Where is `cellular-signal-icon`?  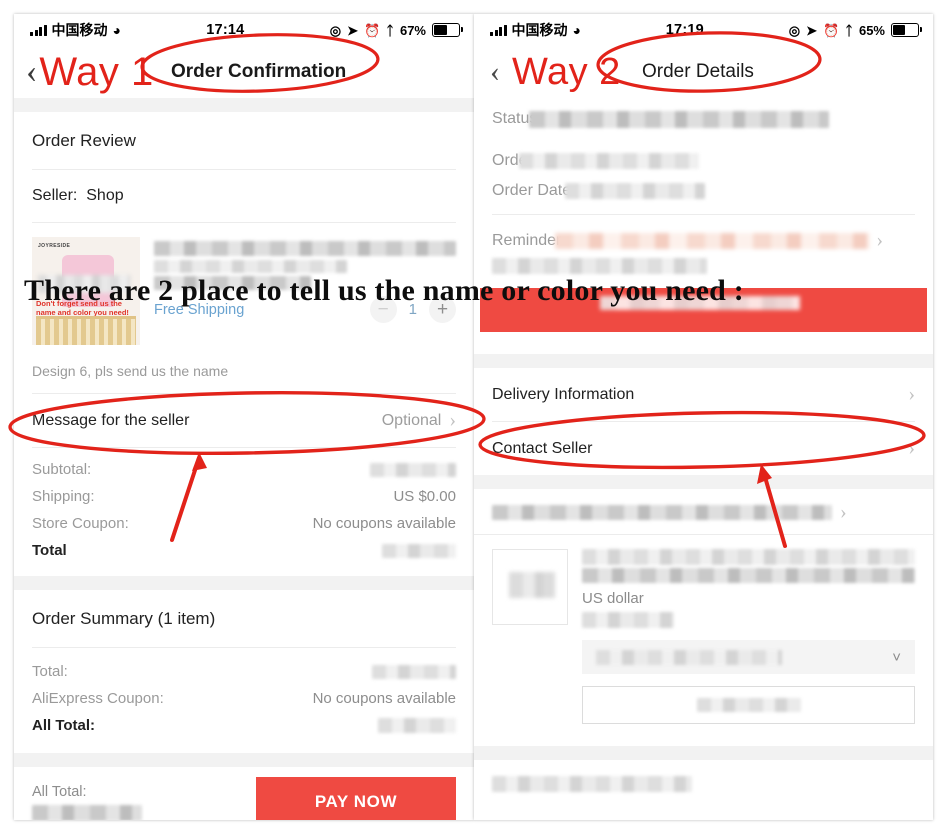
cellular-signal-icon is located at coordinates (38, 30).